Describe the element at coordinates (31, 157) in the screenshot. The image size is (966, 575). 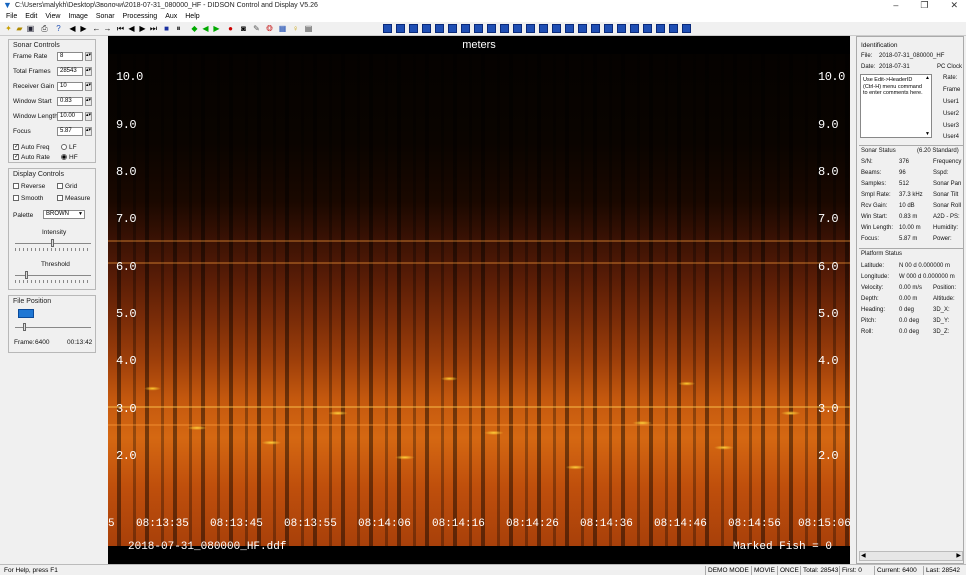
I see `auto-rate-checkbox: ✓ Auto Rate` at that location.